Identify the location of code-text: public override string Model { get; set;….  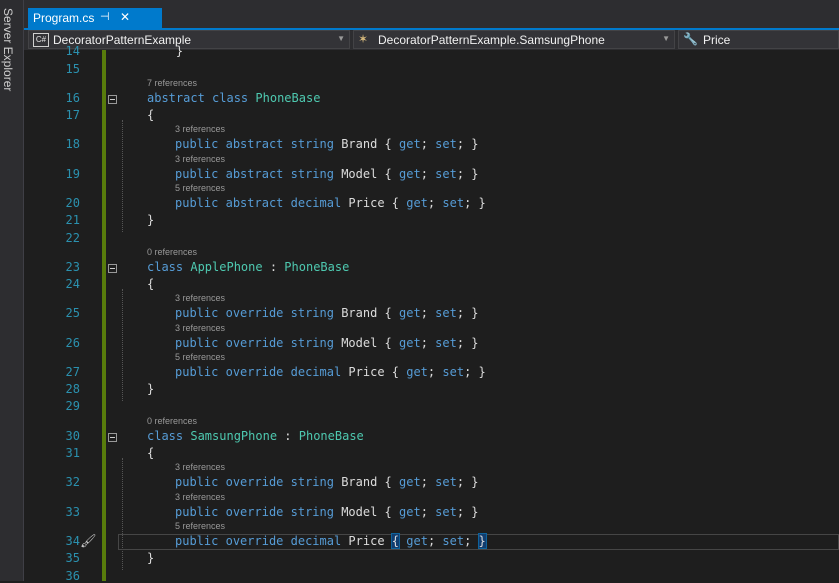
(327, 343).